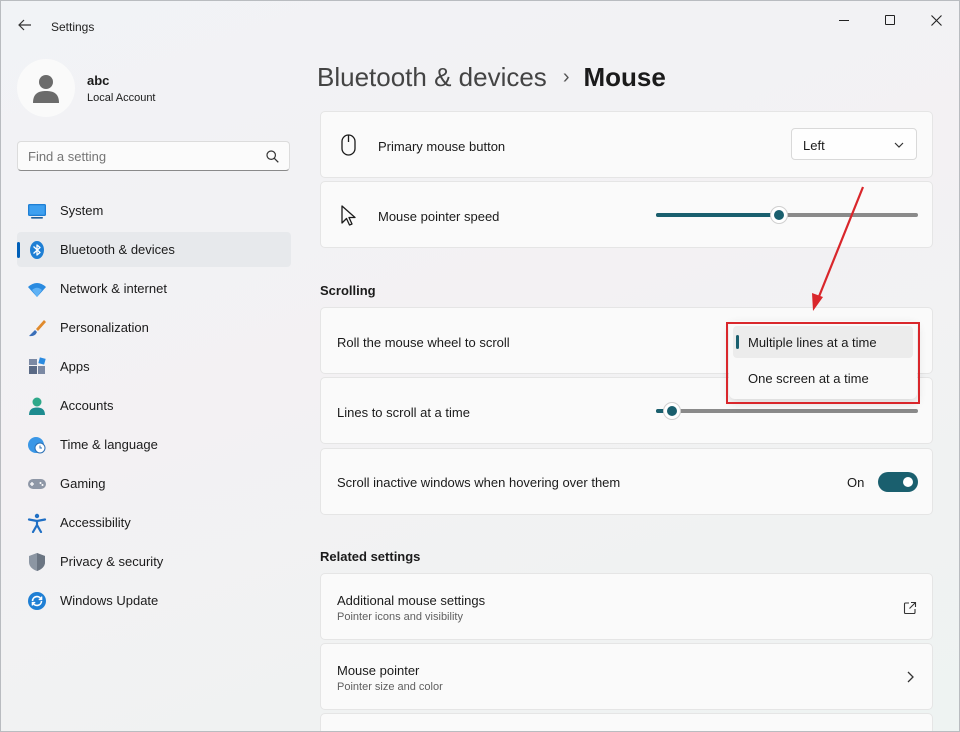 This screenshot has height=732, width=960. What do you see at coordinates (37, 250) in the screenshot?
I see `bluetooth-icon` at bounding box center [37, 250].